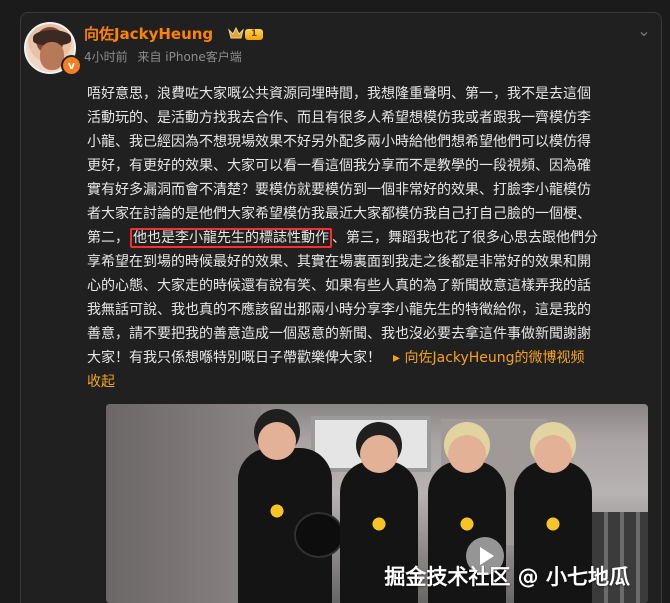 The image size is (670, 603). I want to click on level-badge: 1, so click(254, 34).